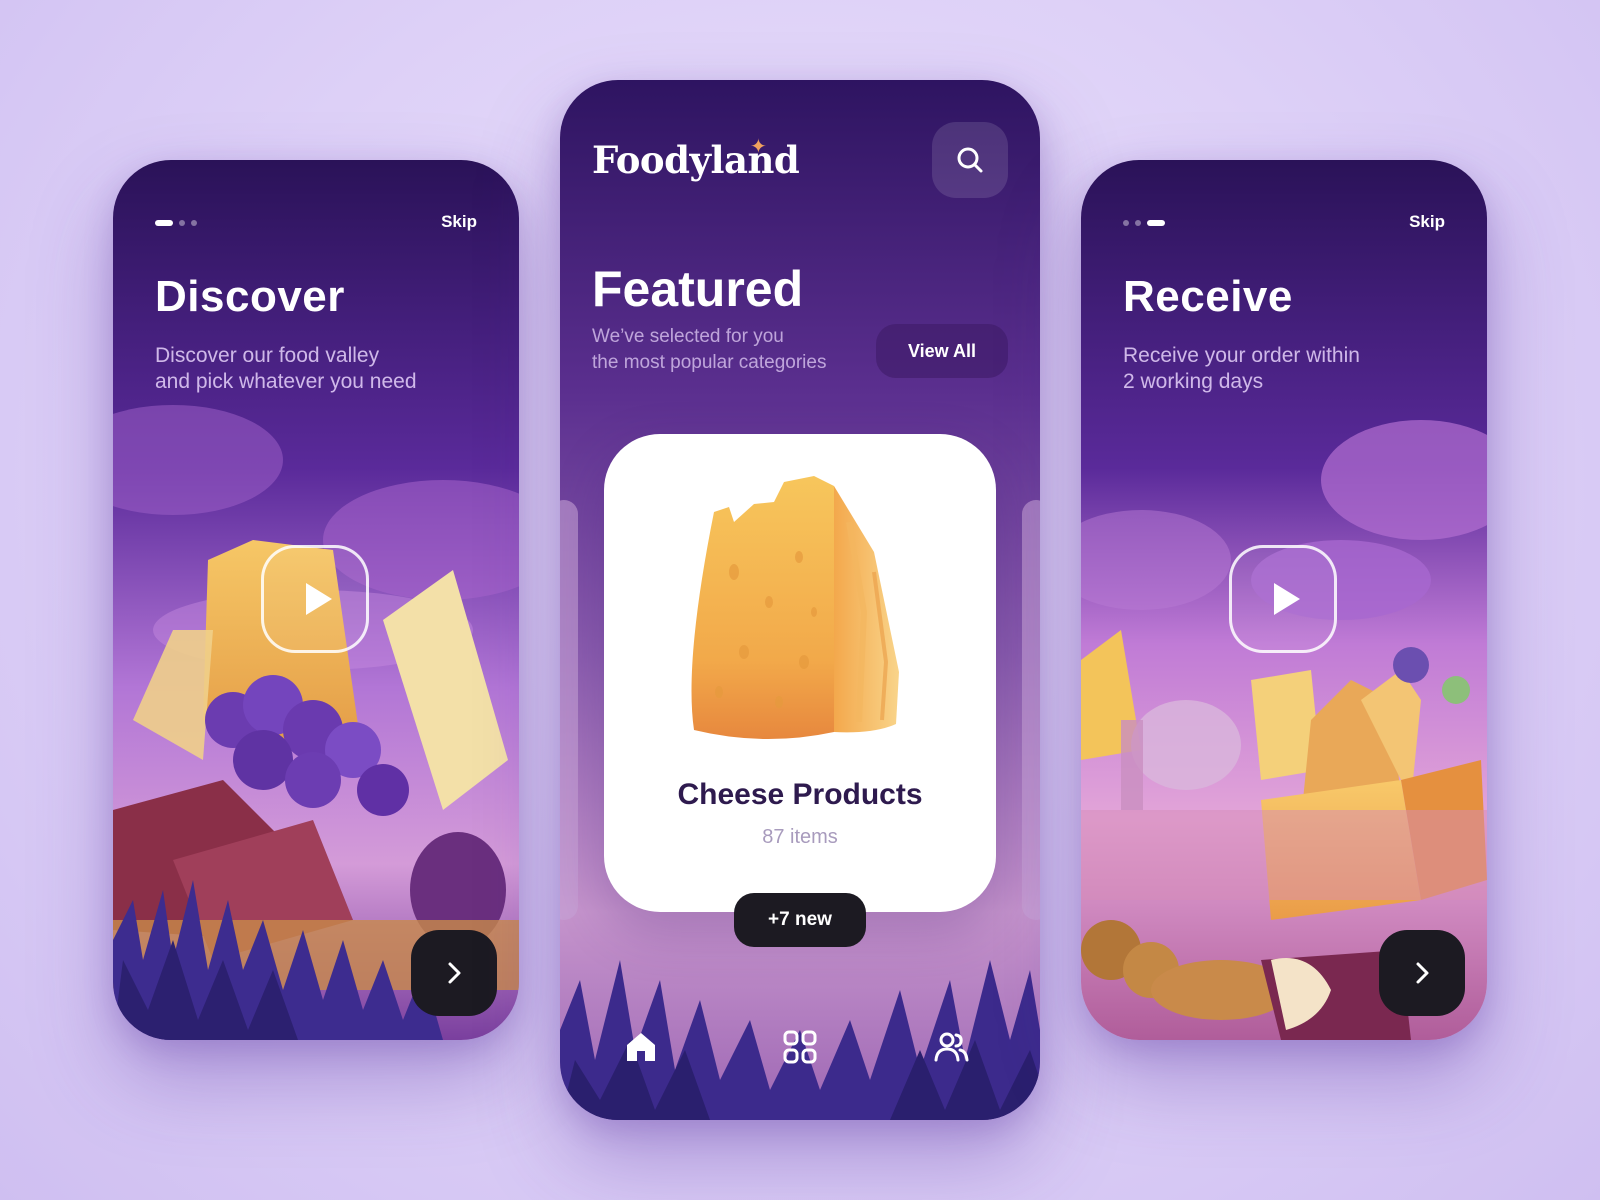 The image size is (1600, 1200). Describe the element at coordinates (795, 608) in the screenshot. I see `cheese-image` at that location.